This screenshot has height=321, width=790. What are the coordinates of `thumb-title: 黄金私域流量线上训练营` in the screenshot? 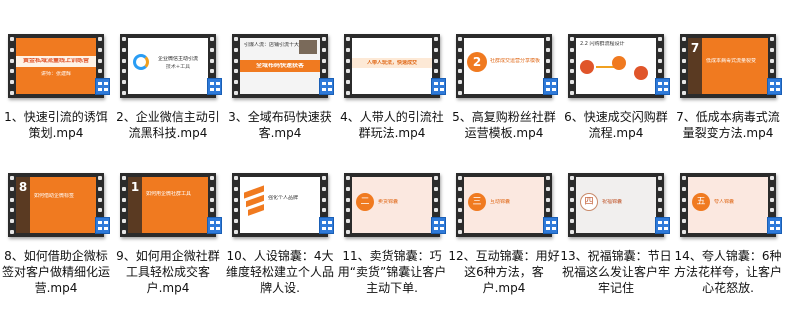 It's located at (55, 61).